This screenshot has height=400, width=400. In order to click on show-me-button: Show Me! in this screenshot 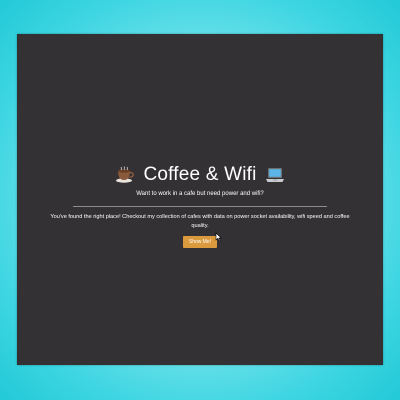, I will do `click(200, 242)`.